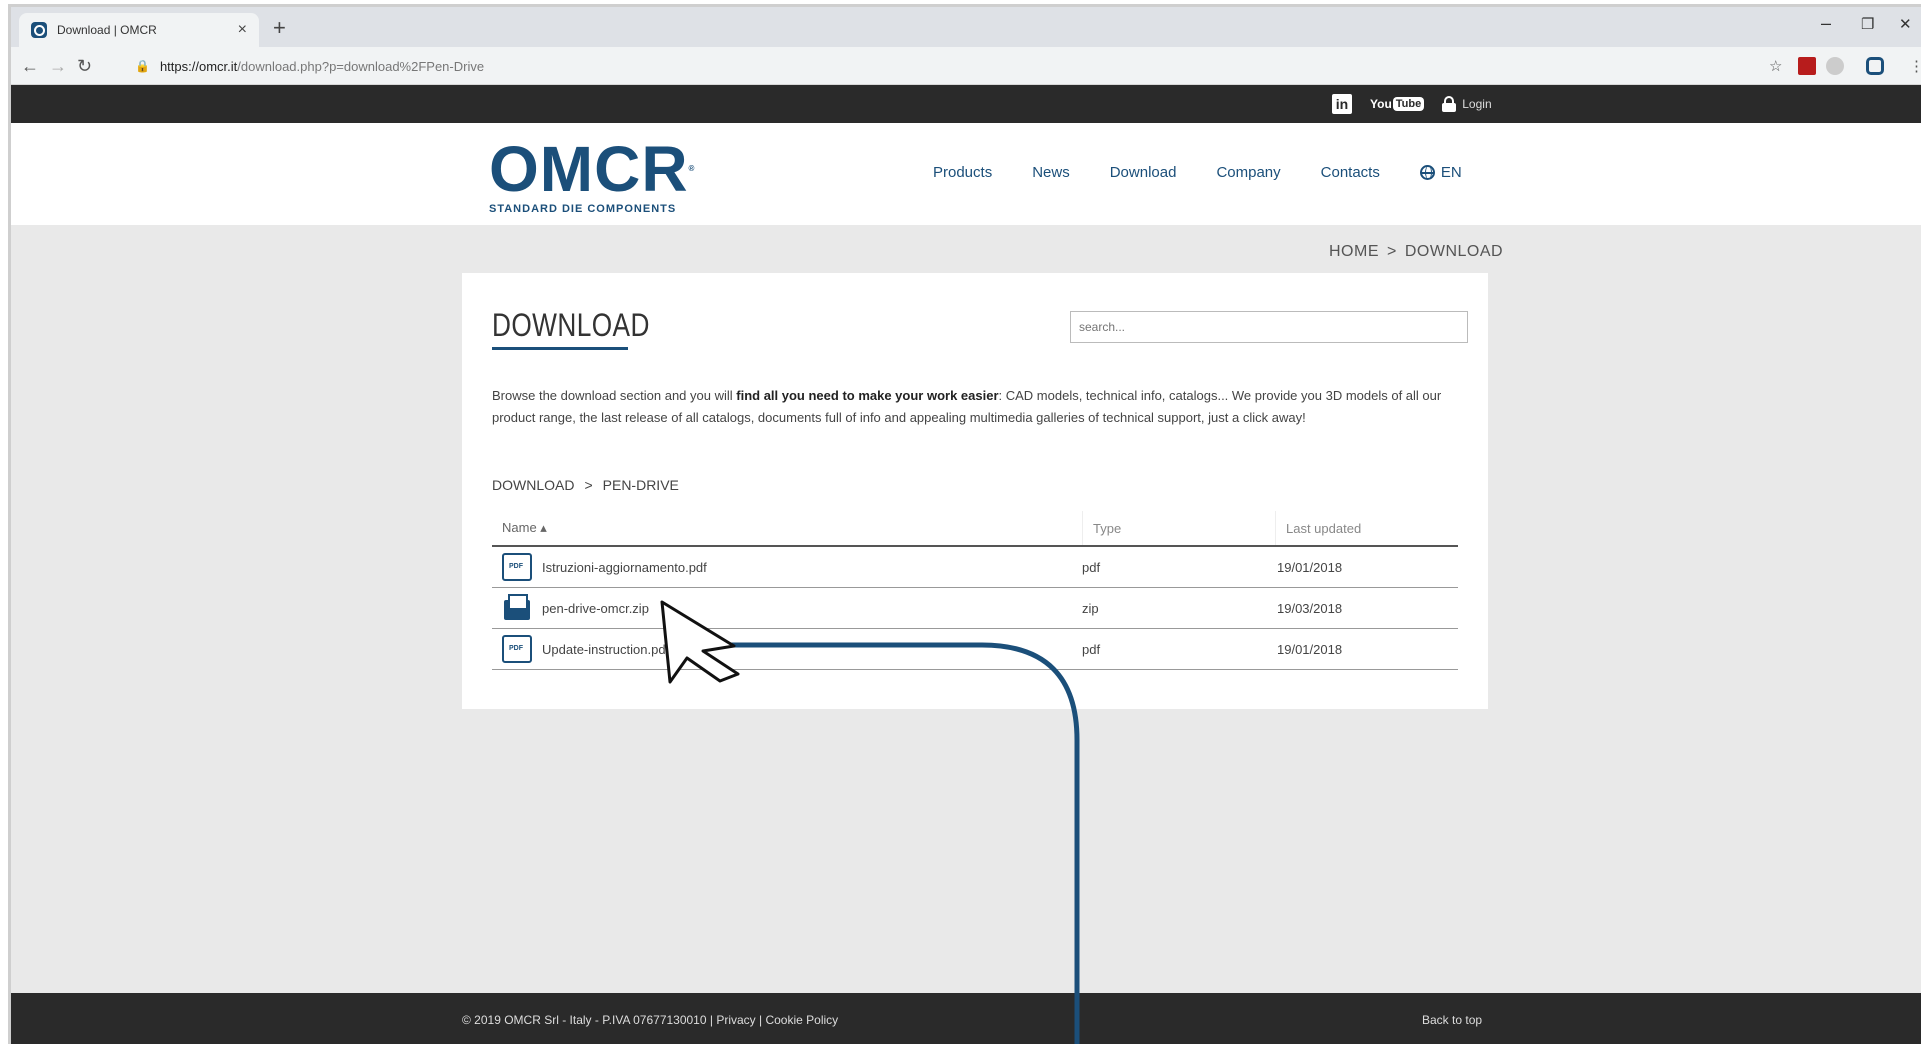 Image resolution: width=1921 pixels, height=1044 pixels. What do you see at coordinates (30, 66) in the screenshot?
I see `back-arrow-icon: ←` at bounding box center [30, 66].